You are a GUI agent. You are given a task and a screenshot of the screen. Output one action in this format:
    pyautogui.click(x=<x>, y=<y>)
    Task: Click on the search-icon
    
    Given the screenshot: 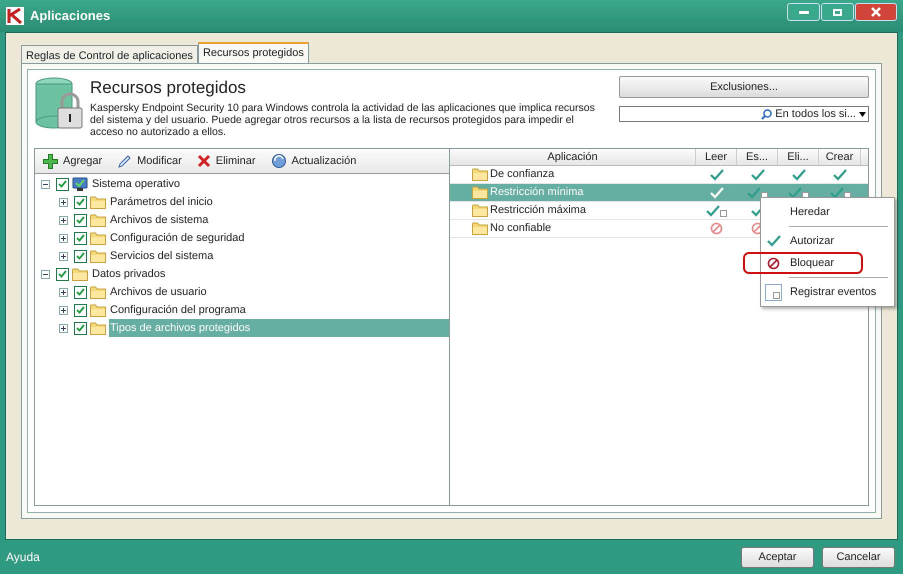 What is the action you would take?
    pyautogui.click(x=766, y=114)
    